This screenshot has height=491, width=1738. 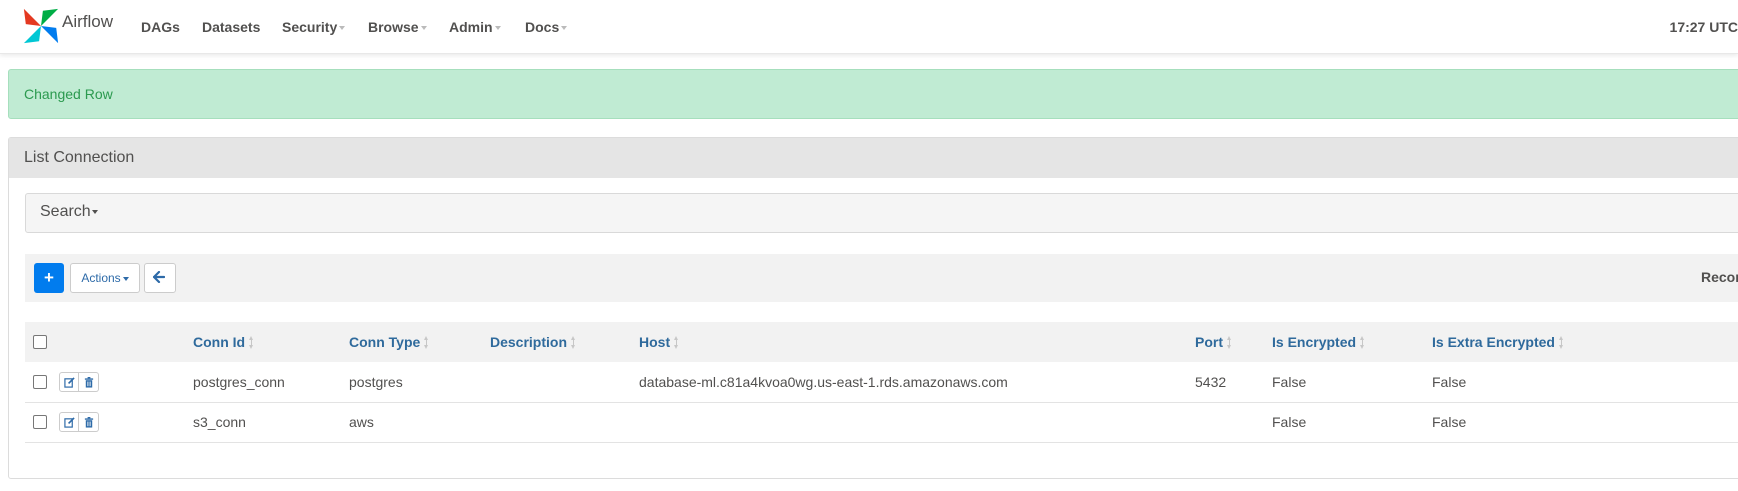 I want to click on brand-name: Airflow, so click(x=88, y=21).